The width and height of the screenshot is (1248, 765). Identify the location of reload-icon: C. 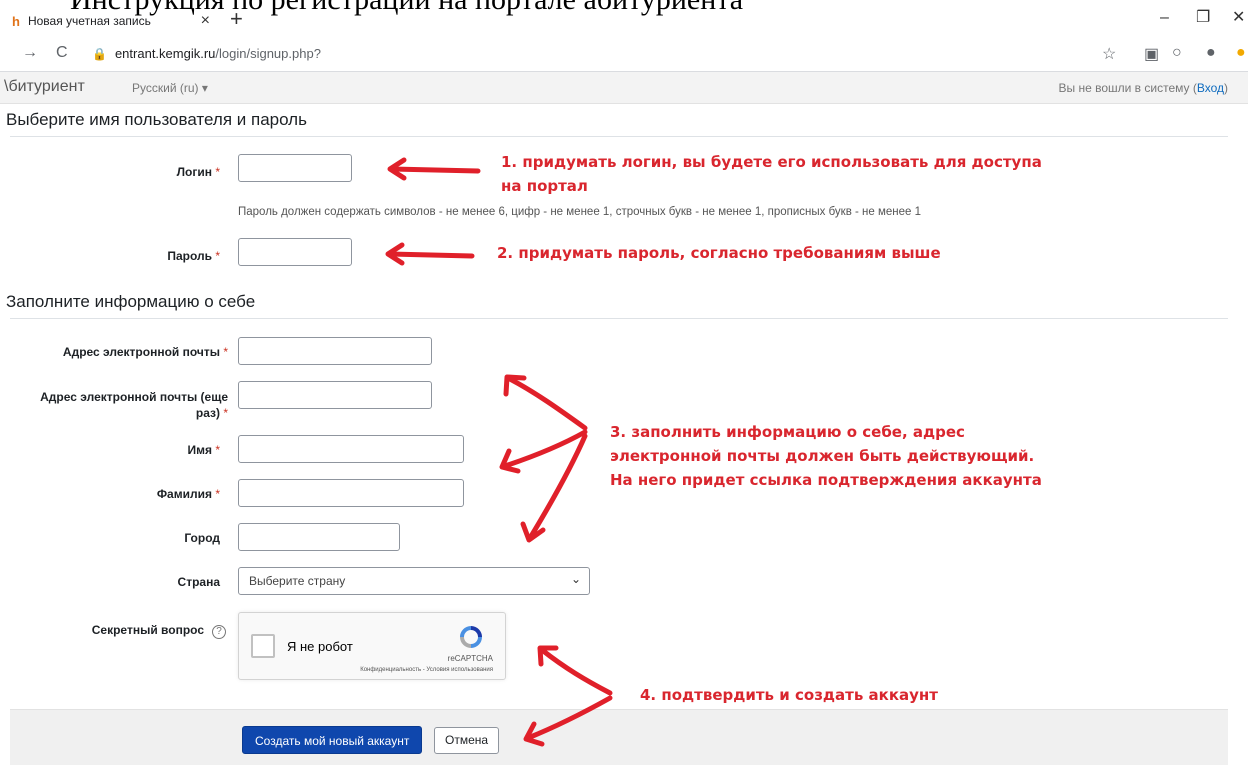
(62, 53).